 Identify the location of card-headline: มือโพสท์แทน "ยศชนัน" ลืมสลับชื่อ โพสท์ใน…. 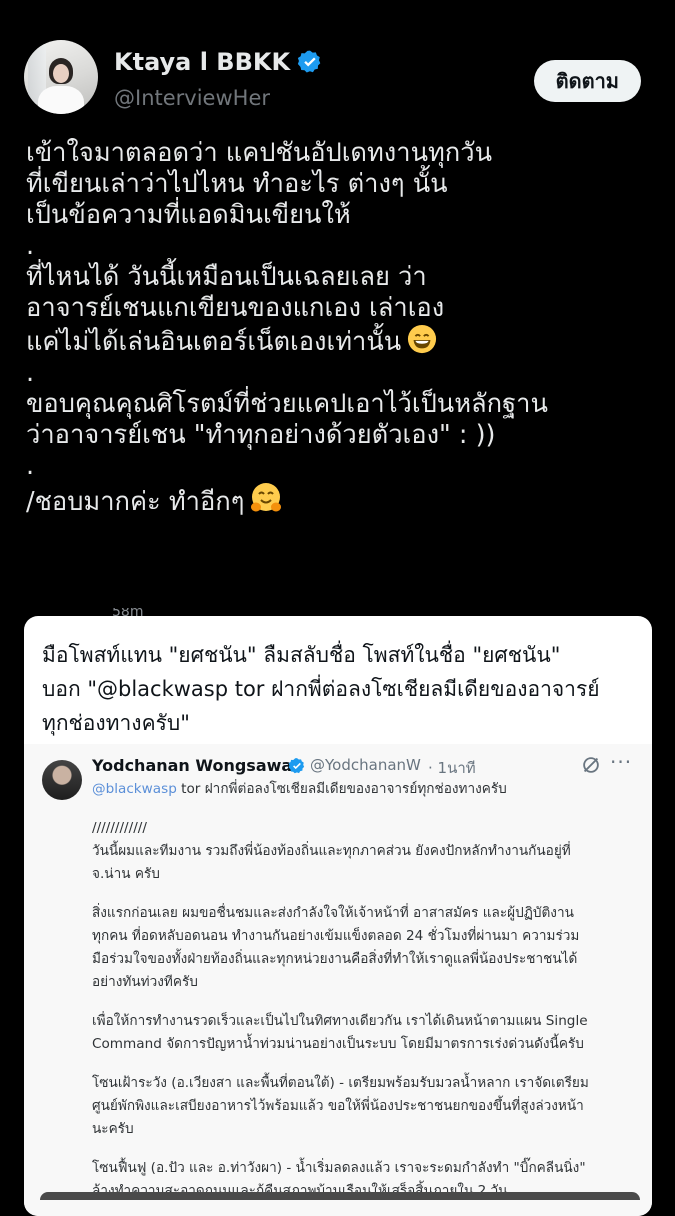
(342, 689).